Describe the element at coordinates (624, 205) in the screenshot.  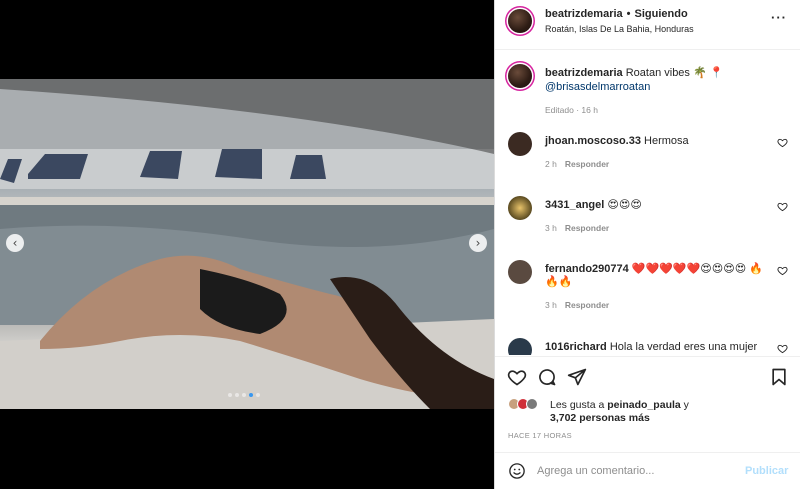
I see `comment-text: 😍😍😍` at that location.